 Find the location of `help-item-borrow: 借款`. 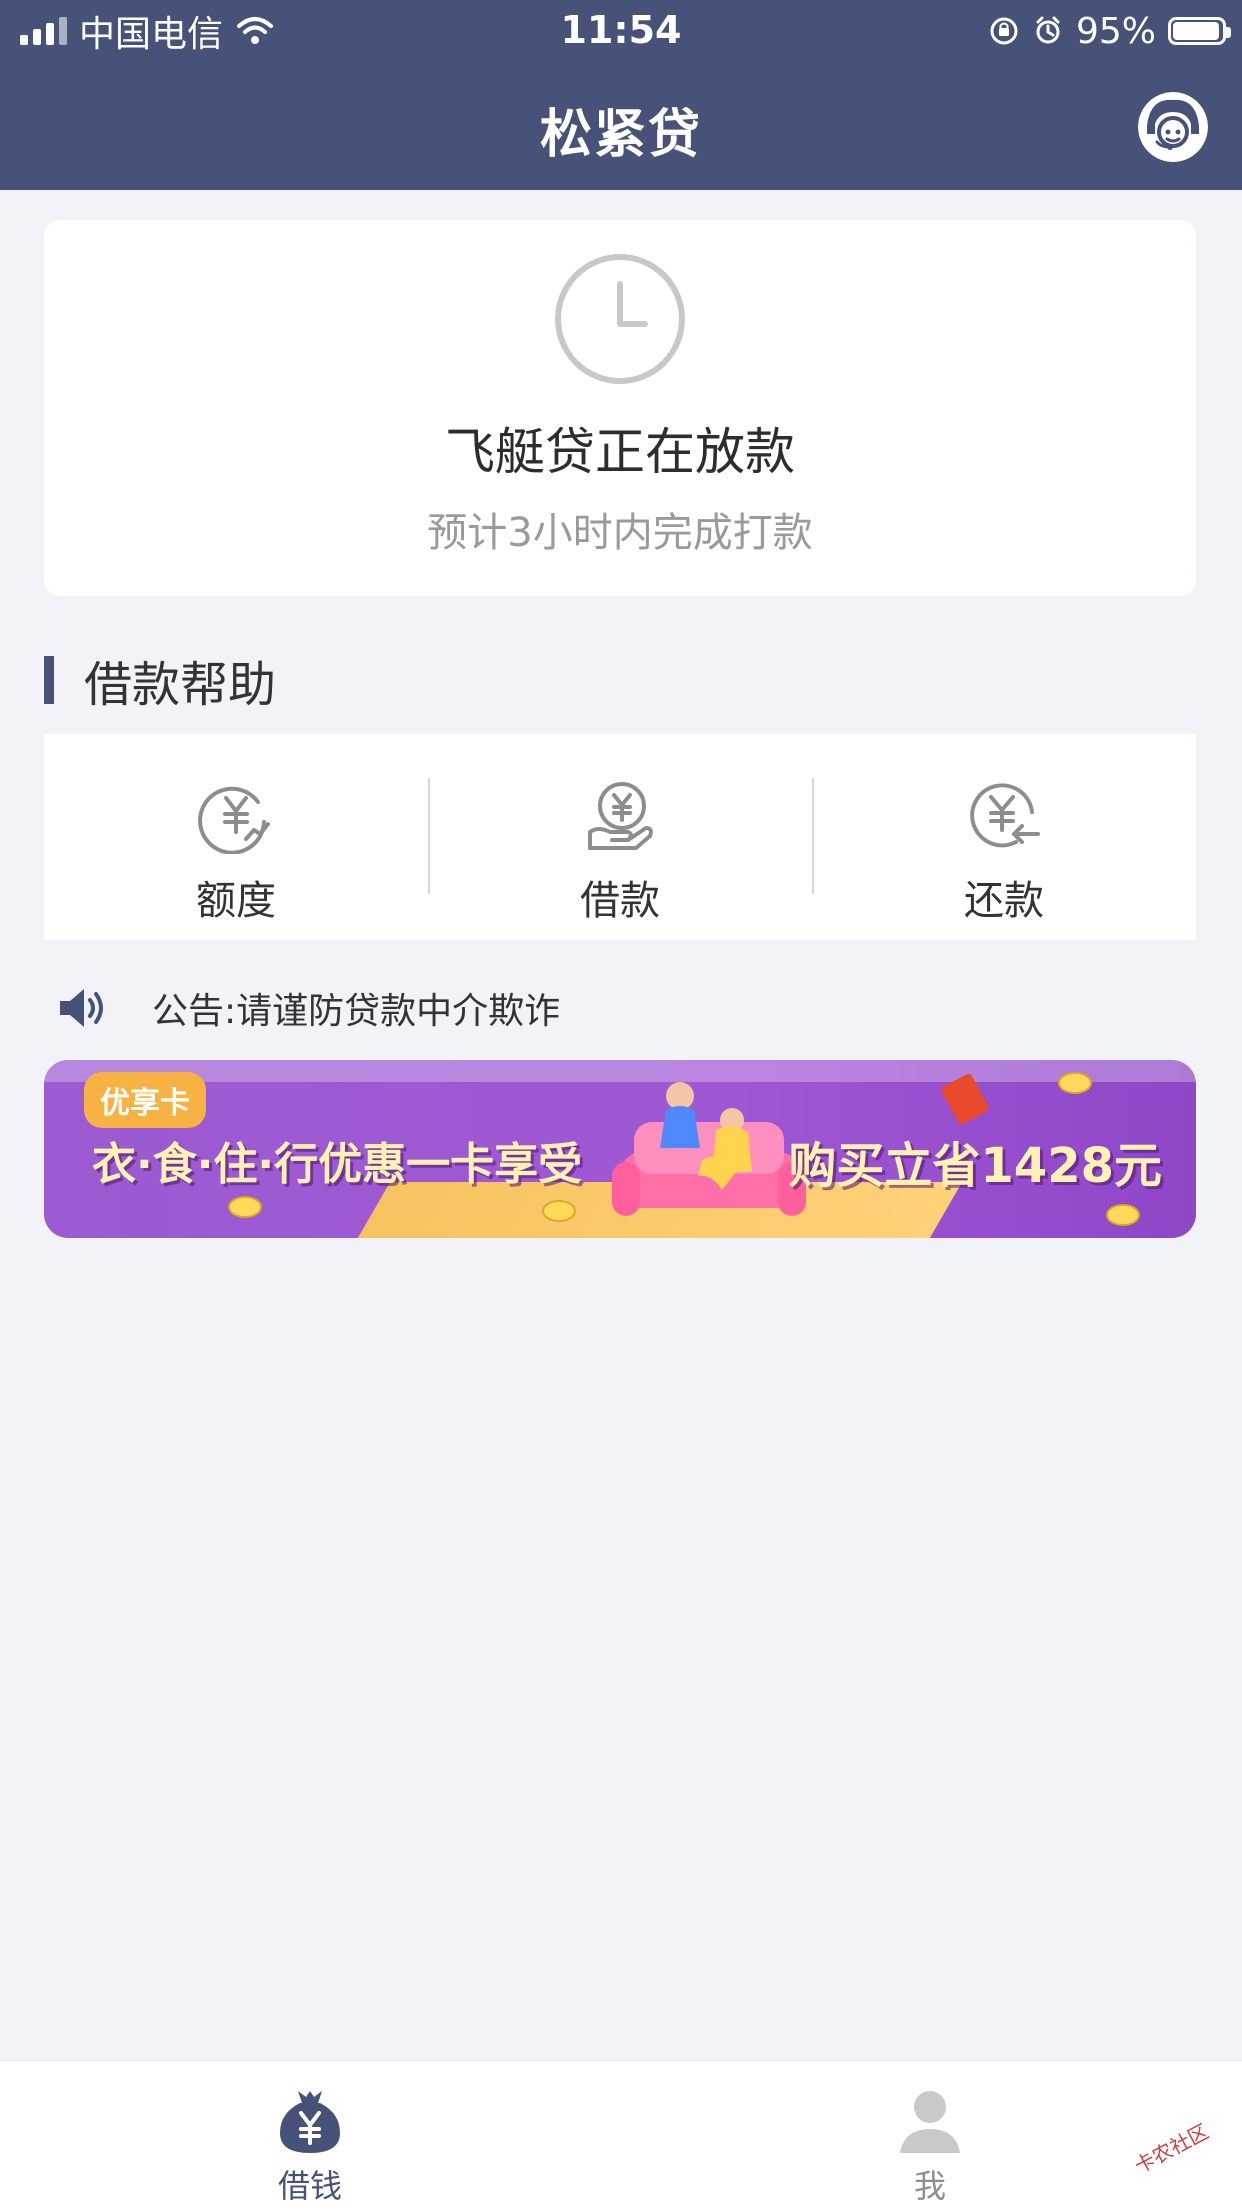

help-item-borrow: 借款 is located at coordinates (620, 837).